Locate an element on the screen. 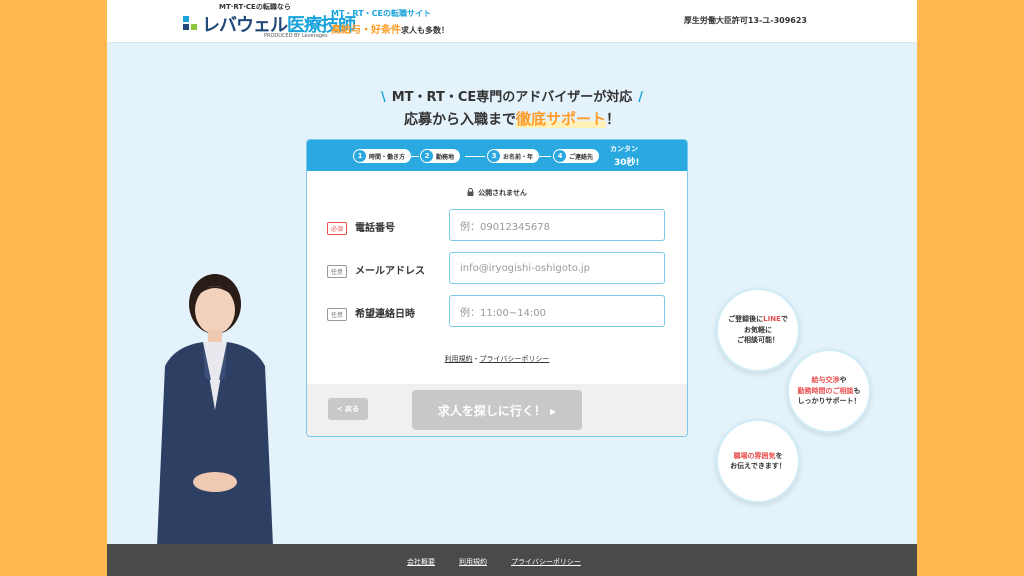 This screenshot has height=576, width=1024. step-3: 3 お名前・年 is located at coordinates (513, 156).